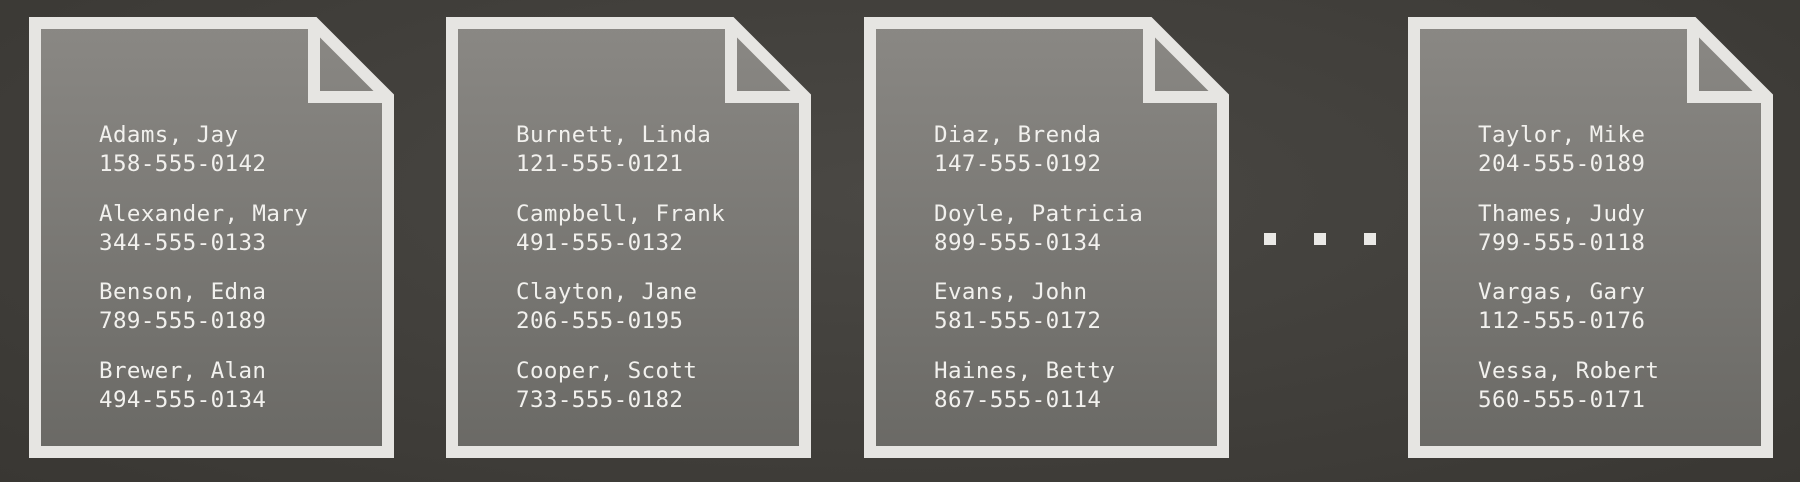  I want to click on contact-phone: 899-555-0134, so click(1018, 242).